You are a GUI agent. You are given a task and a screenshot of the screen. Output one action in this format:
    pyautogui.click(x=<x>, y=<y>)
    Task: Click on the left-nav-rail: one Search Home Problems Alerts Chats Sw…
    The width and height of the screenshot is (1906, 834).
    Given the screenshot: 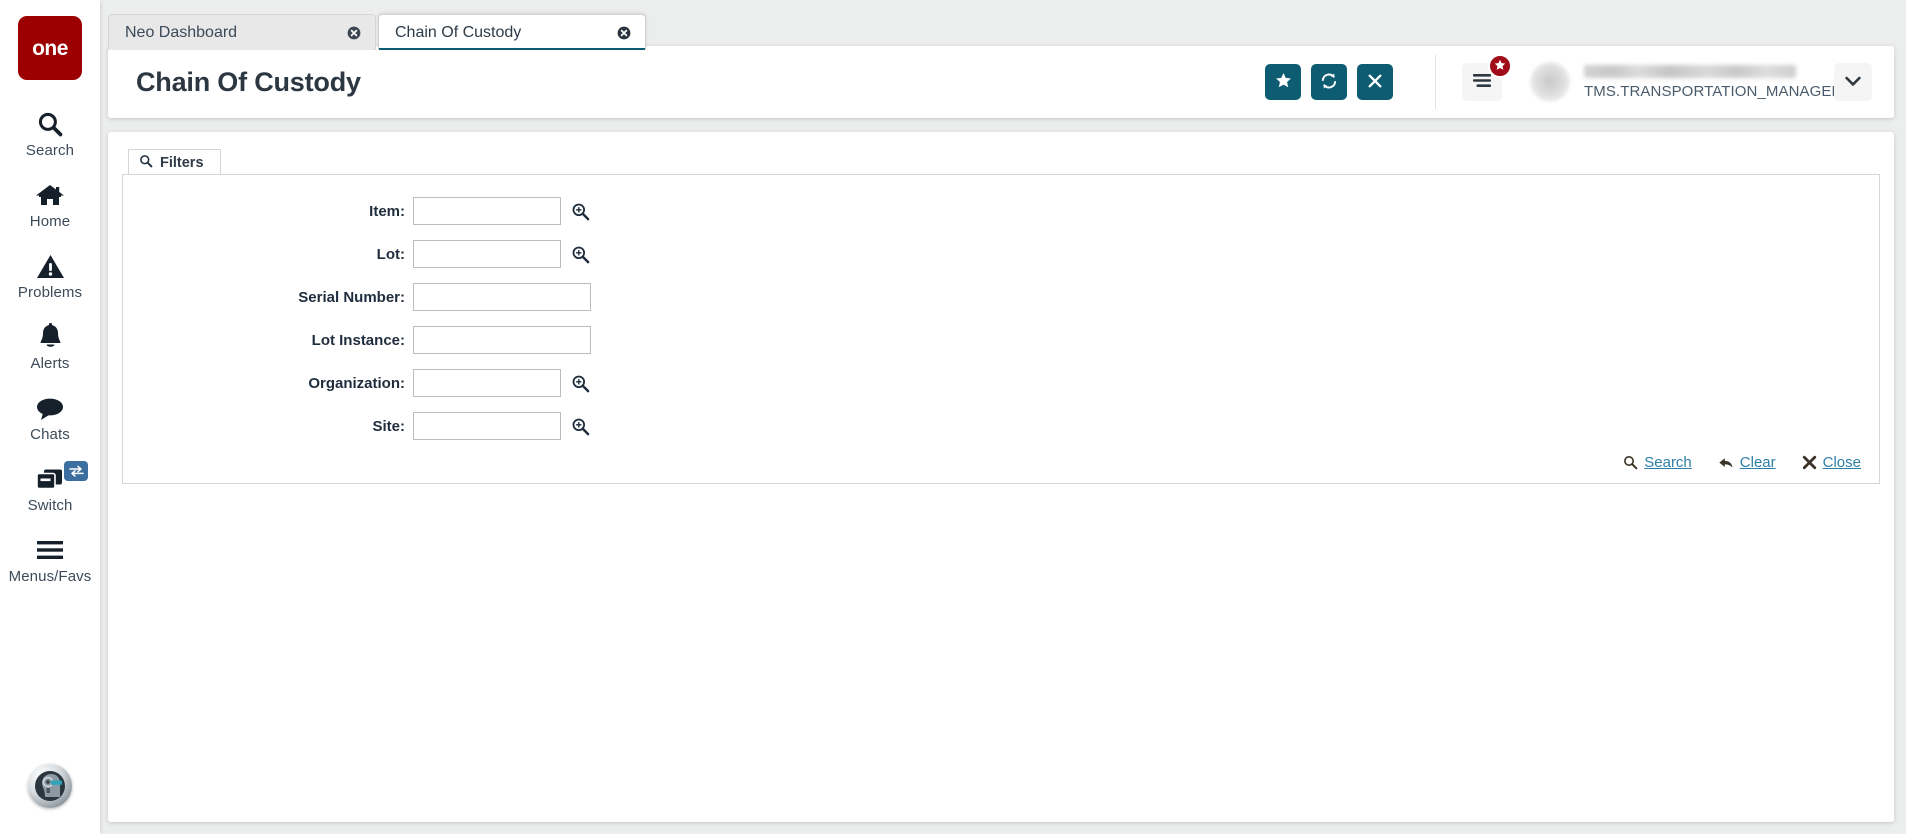 What is the action you would take?
    pyautogui.click(x=50, y=417)
    